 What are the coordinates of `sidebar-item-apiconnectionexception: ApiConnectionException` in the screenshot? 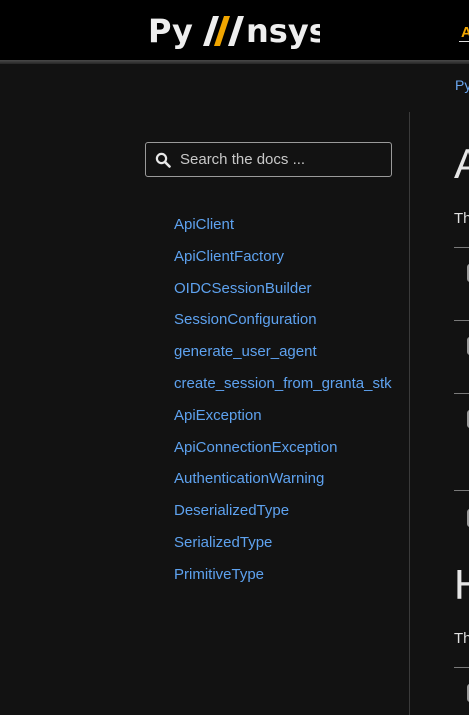 It's located at (283, 453).